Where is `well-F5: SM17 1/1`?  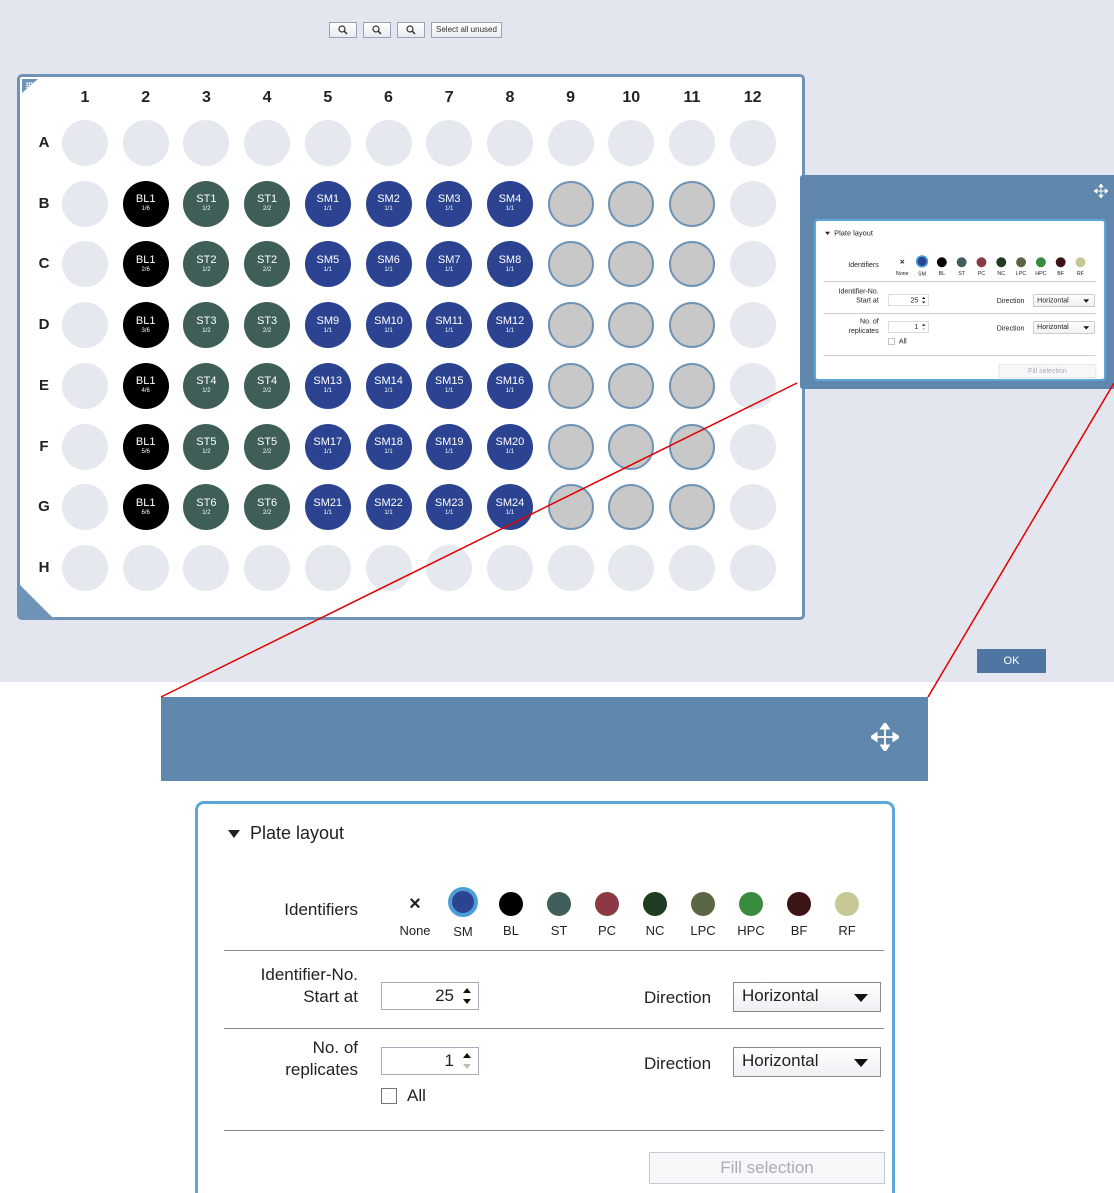
well-F5: SM17 1/1 is located at coordinates (327, 446).